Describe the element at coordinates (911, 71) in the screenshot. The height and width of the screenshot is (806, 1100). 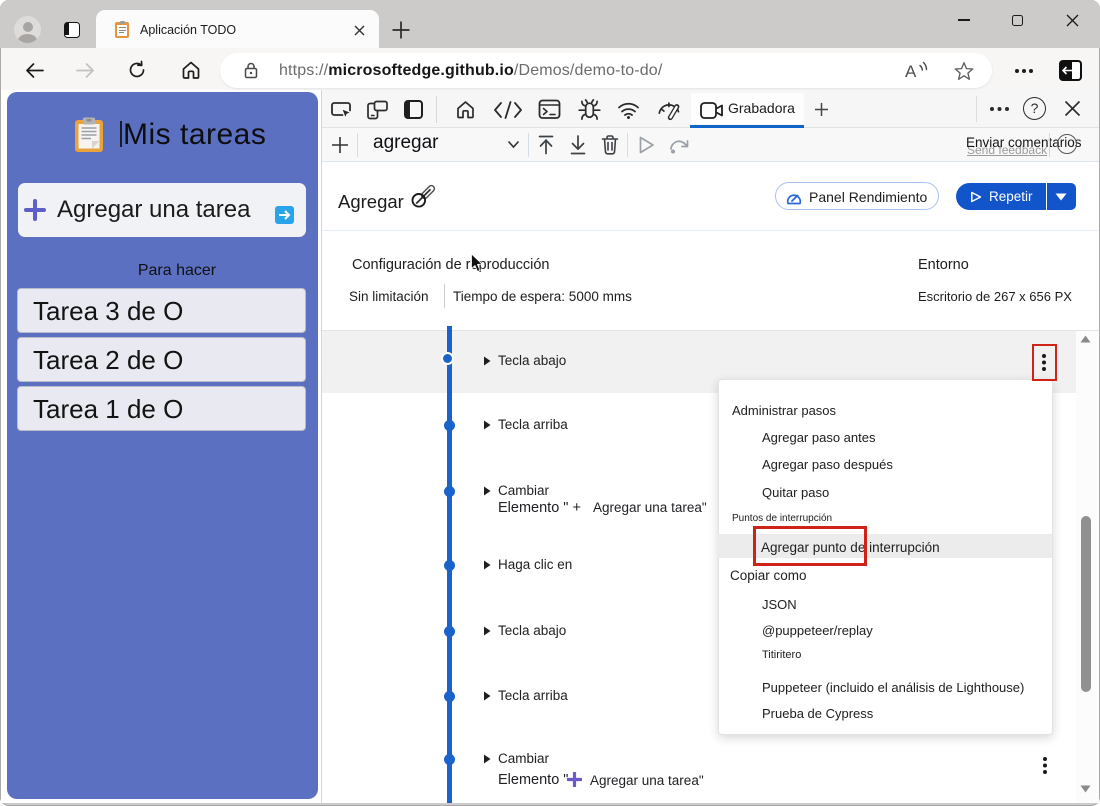
I see `svg-text: A` at that location.